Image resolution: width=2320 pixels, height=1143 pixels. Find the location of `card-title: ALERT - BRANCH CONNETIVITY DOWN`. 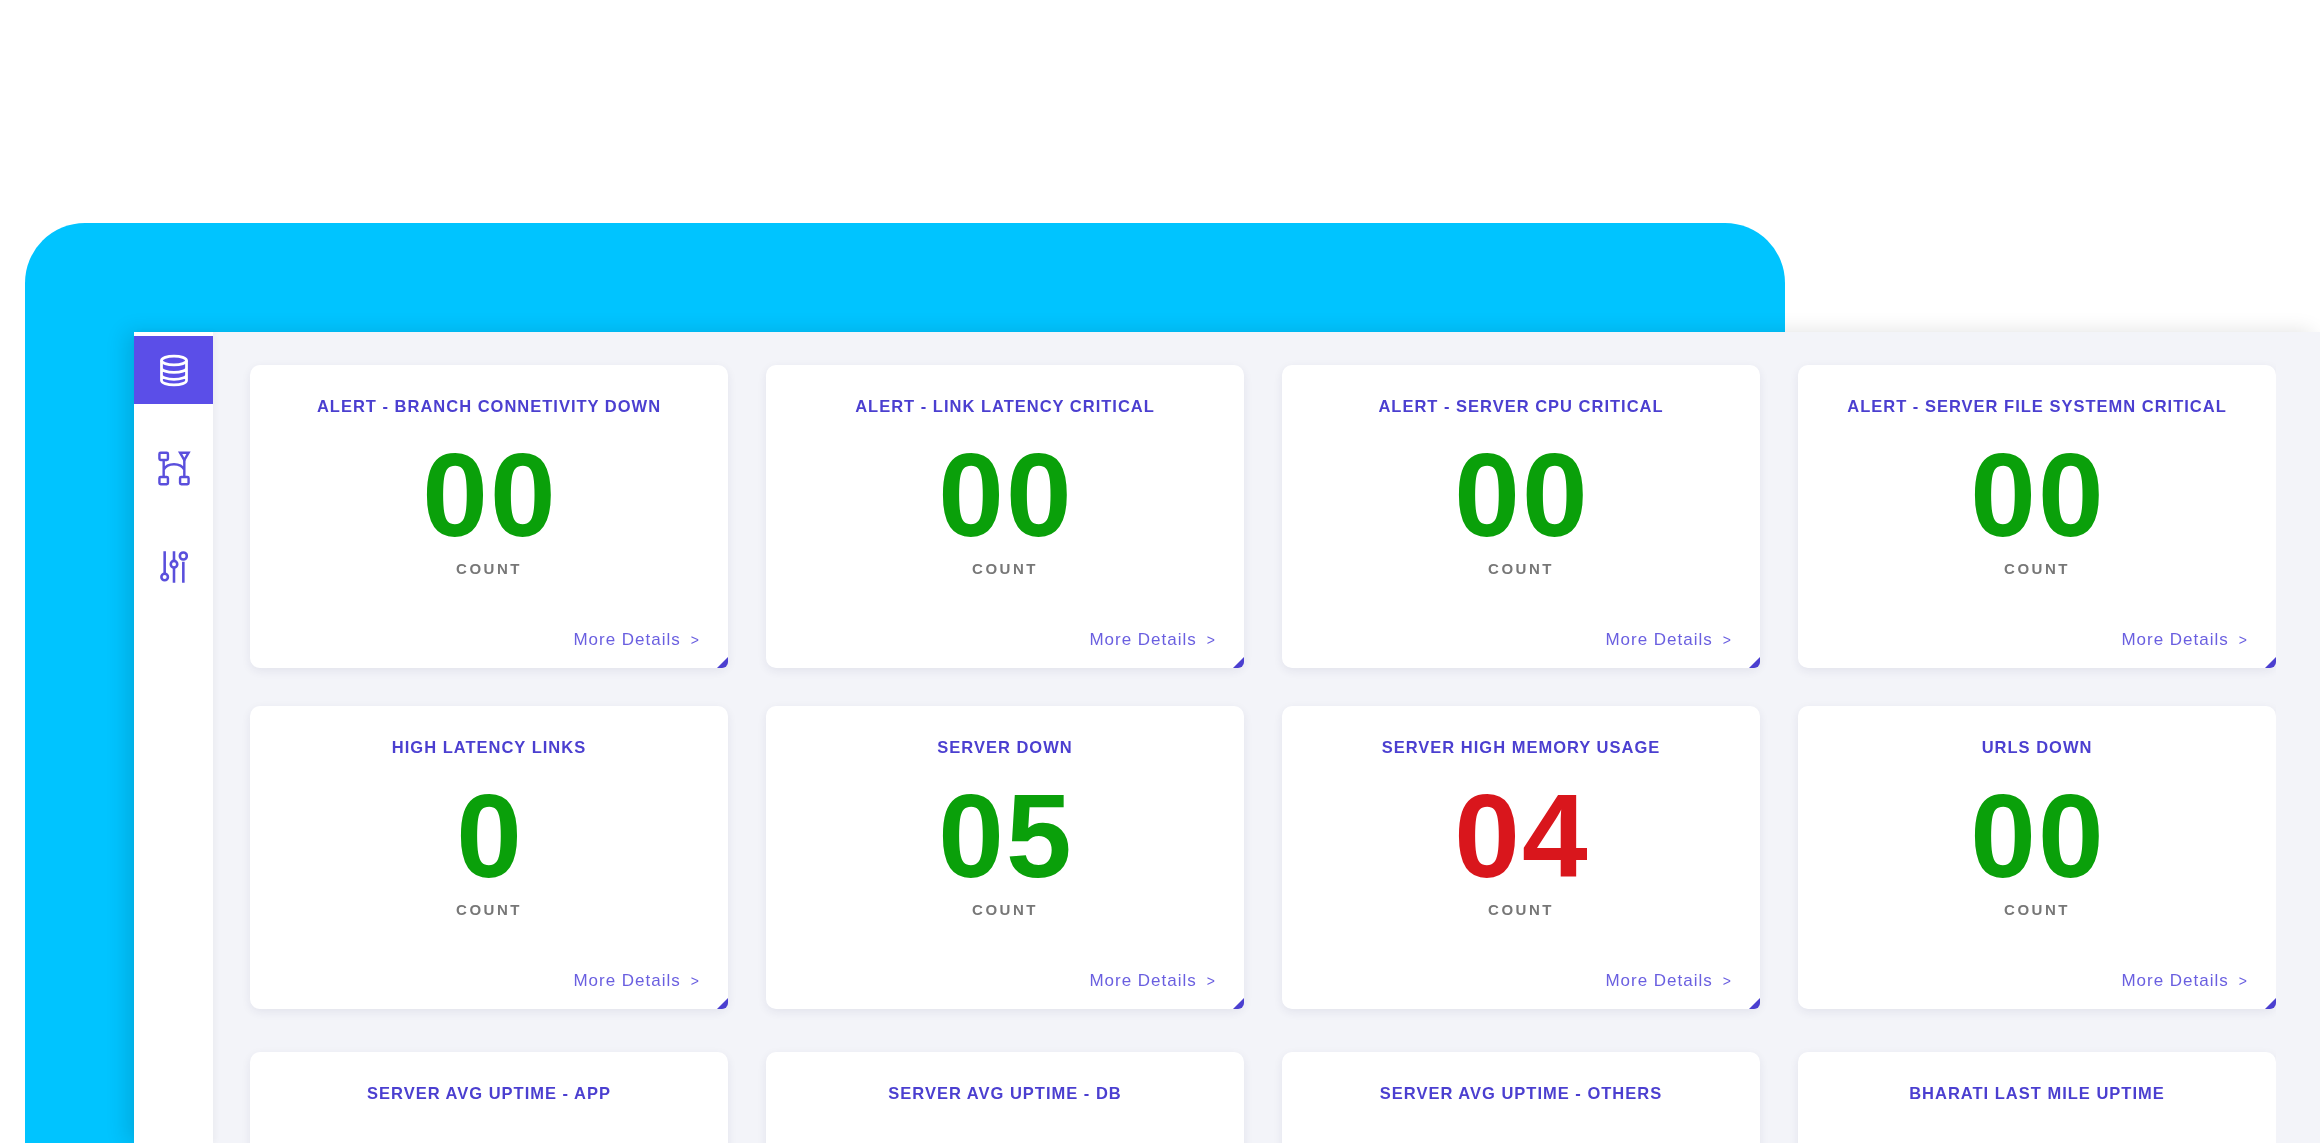

card-title: ALERT - BRANCH CONNETIVITY DOWN is located at coordinates (489, 406).